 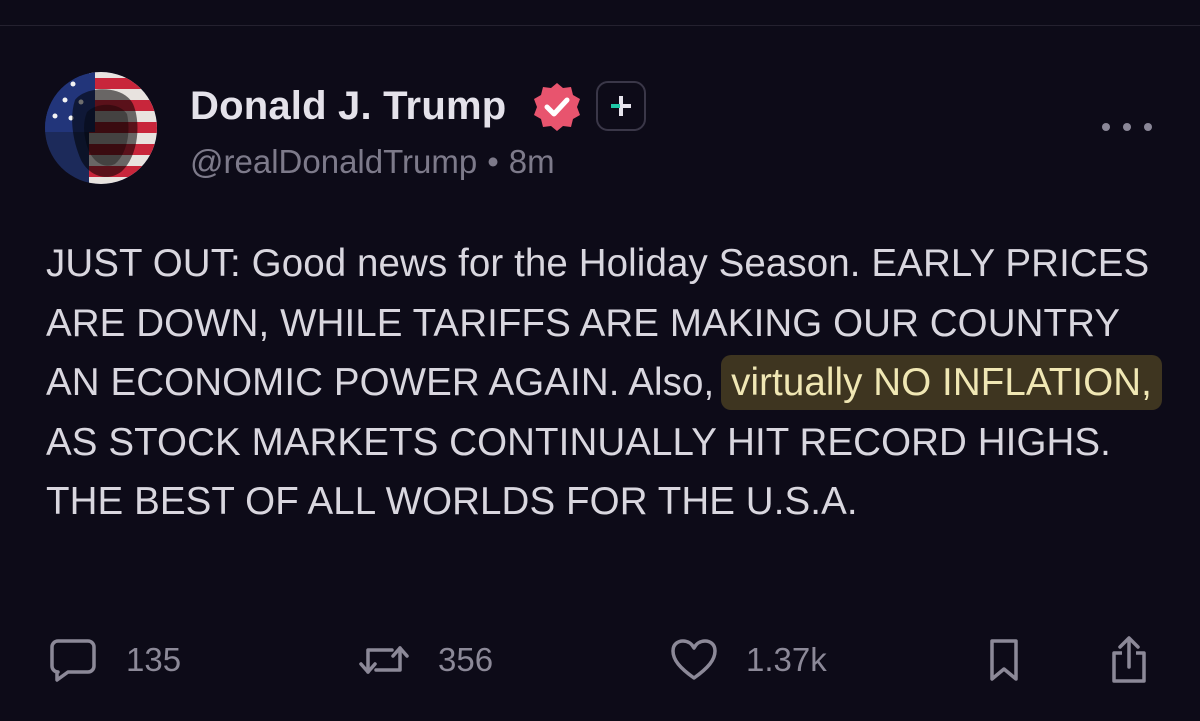 I want to click on bookmark-icon, so click(x=1004, y=660).